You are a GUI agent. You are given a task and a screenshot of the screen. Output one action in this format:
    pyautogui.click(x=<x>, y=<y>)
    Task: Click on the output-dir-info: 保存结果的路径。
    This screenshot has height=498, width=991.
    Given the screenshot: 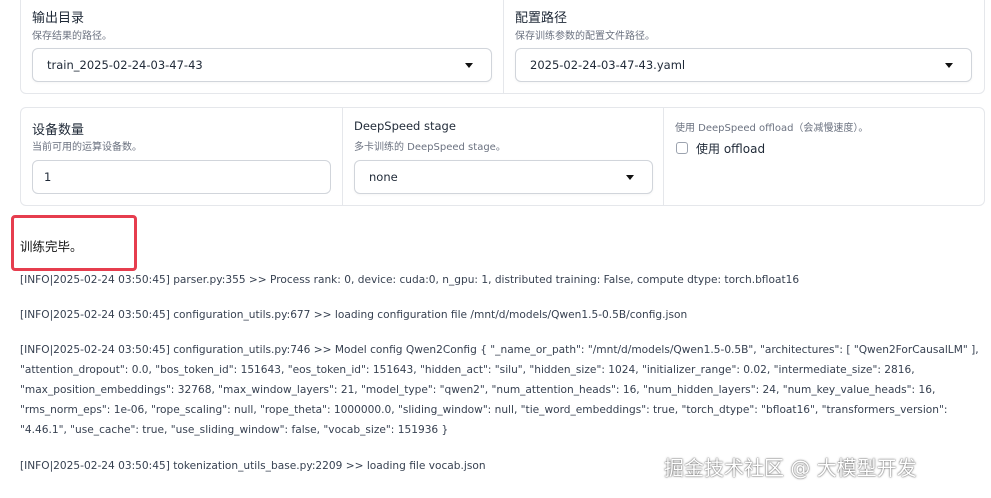 What is the action you would take?
    pyautogui.click(x=72, y=36)
    